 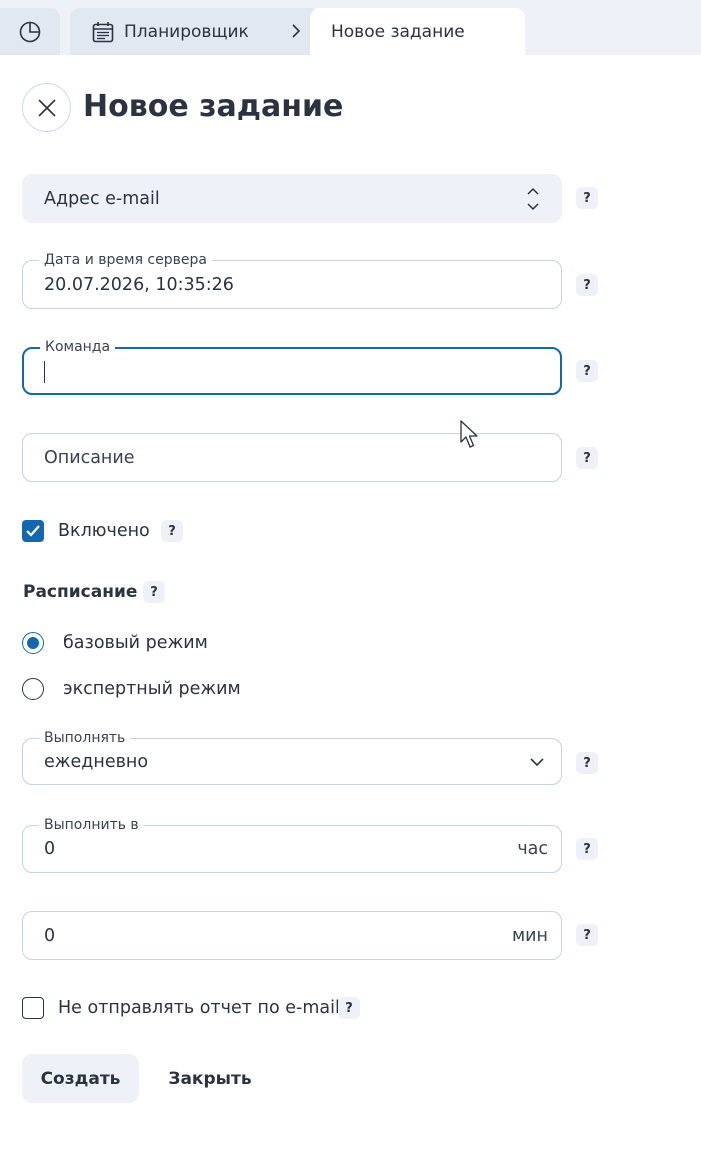 What do you see at coordinates (587, 763) in the screenshot?
I see `help-icon-run-frequency: ?` at bounding box center [587, 763].